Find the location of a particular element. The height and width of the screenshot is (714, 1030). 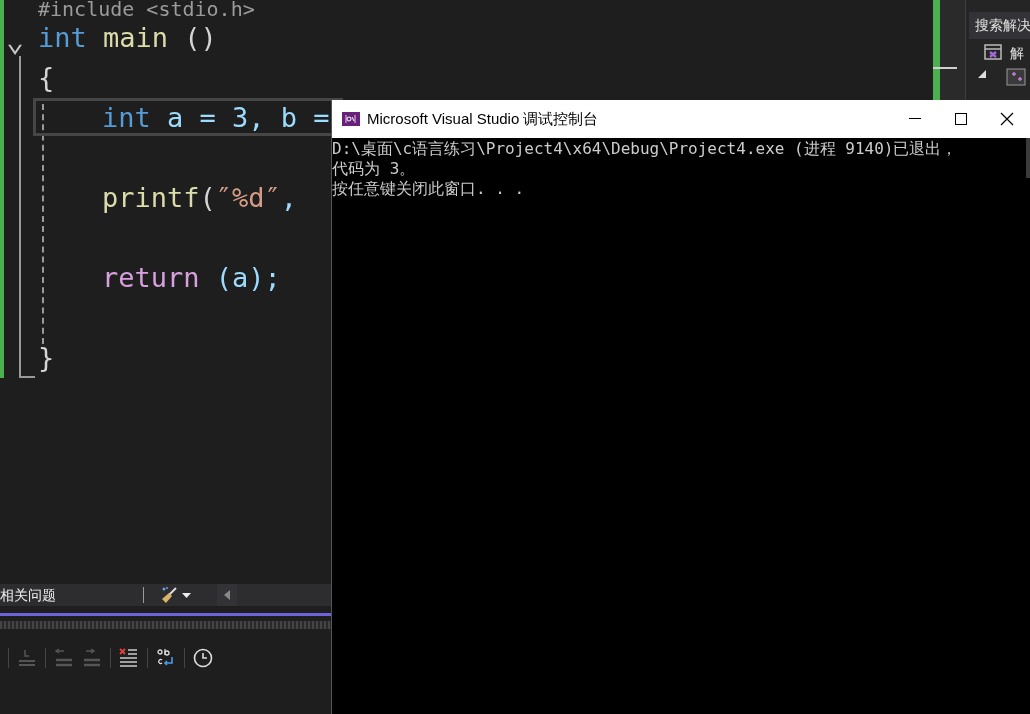

console-output-line: 代码为 3。 is located at coordinates (374, 169).